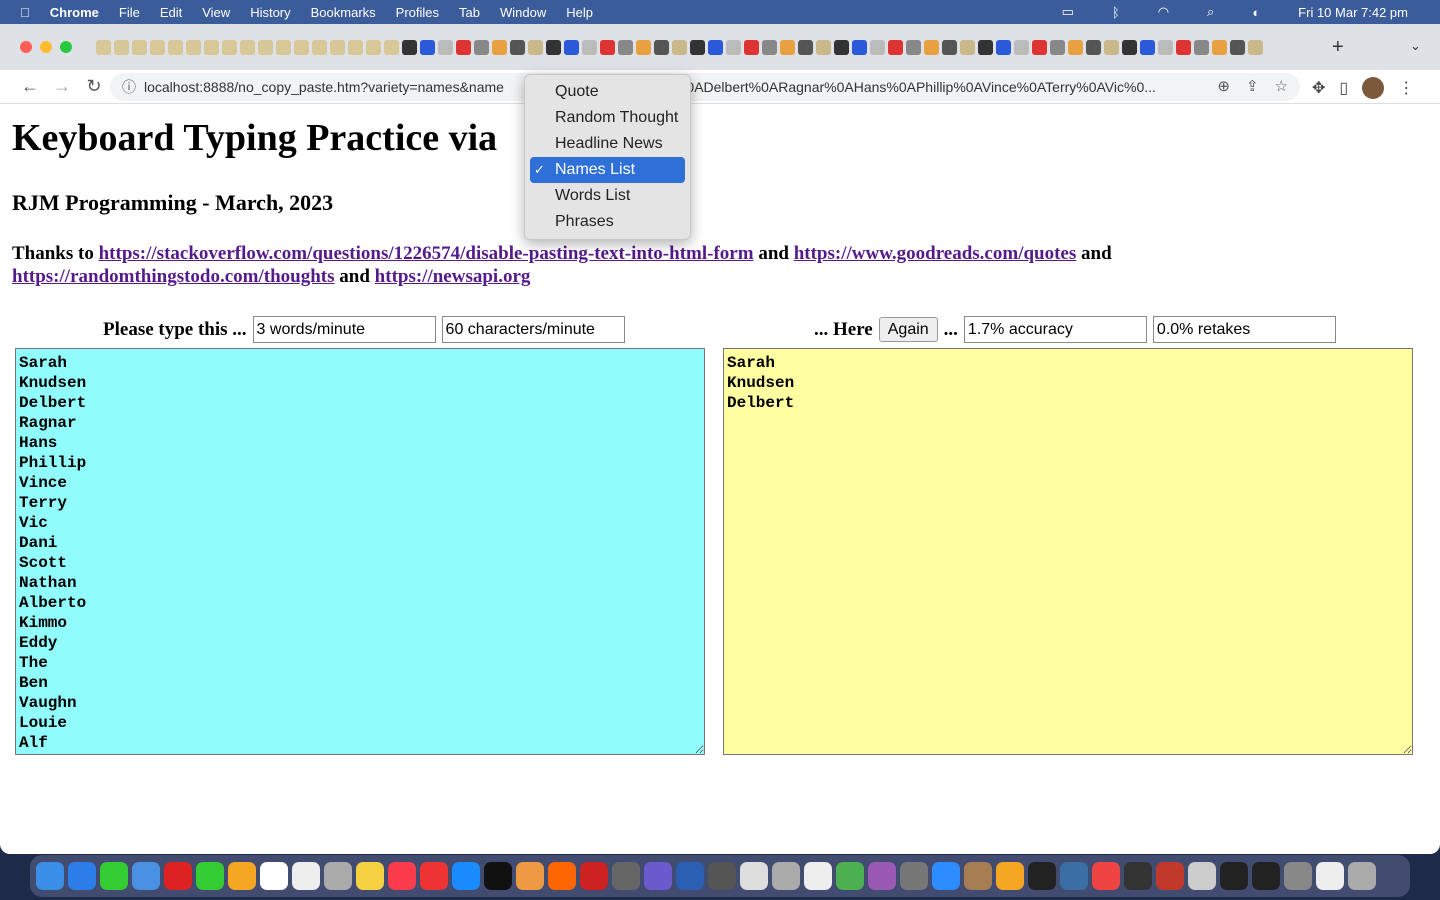  I want to click on profile-avatar, so click(1373, 88).